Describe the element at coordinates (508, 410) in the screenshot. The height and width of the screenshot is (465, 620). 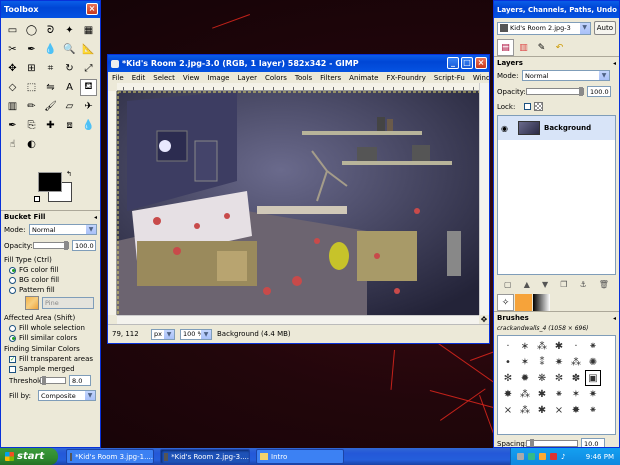
I see `brush-swatch: ×` at that location.